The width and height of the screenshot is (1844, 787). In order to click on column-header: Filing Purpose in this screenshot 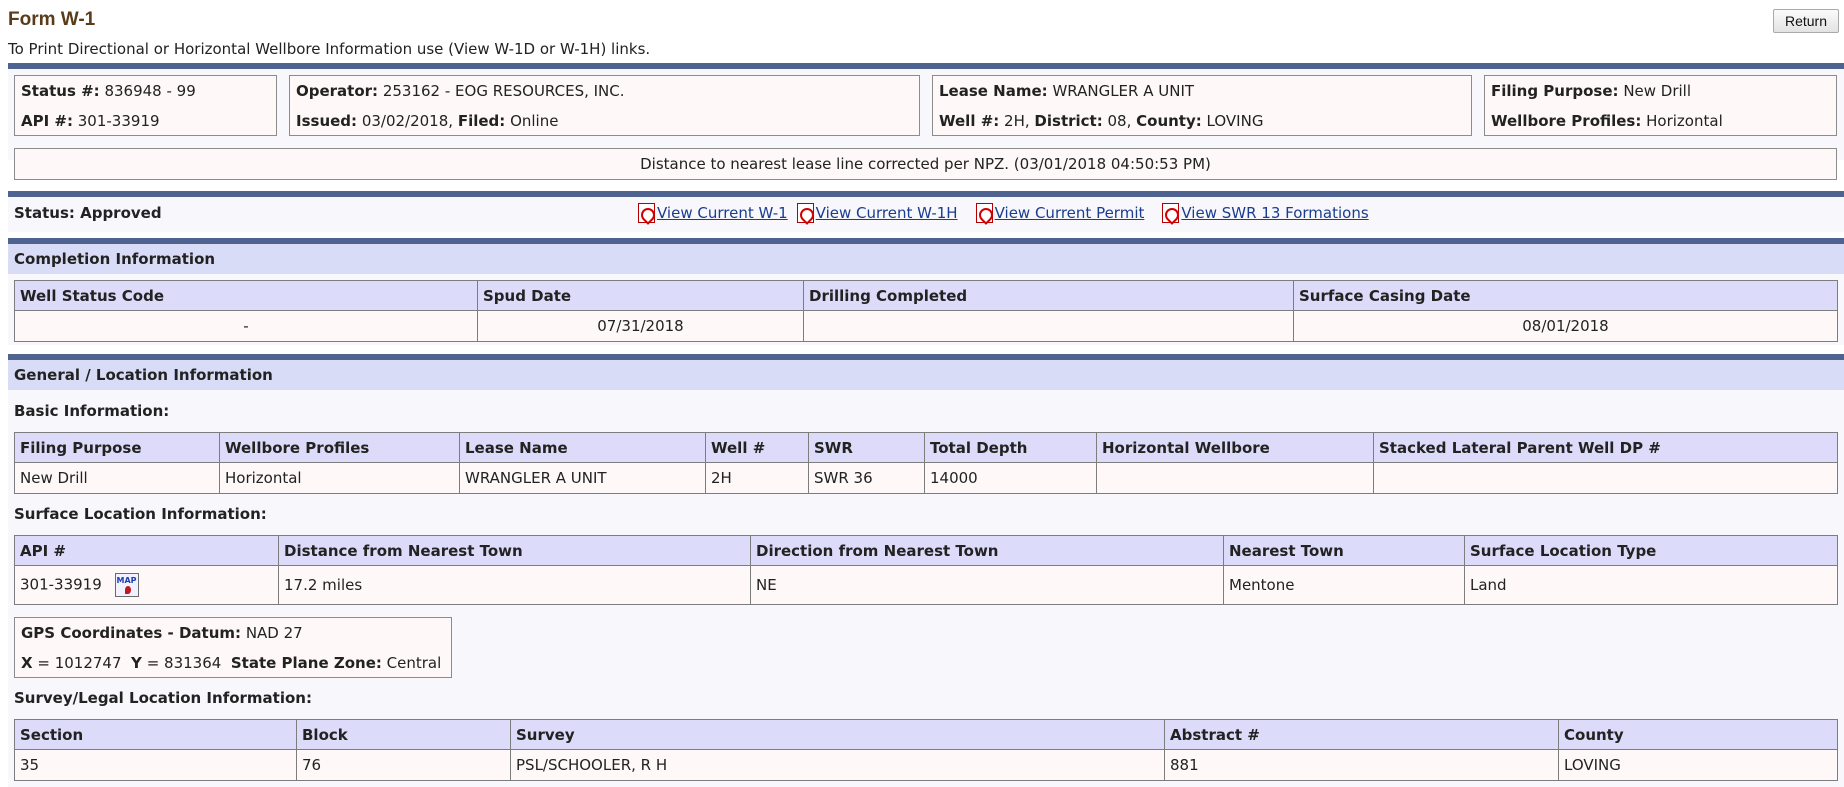, I will do `click(117, 447)`.